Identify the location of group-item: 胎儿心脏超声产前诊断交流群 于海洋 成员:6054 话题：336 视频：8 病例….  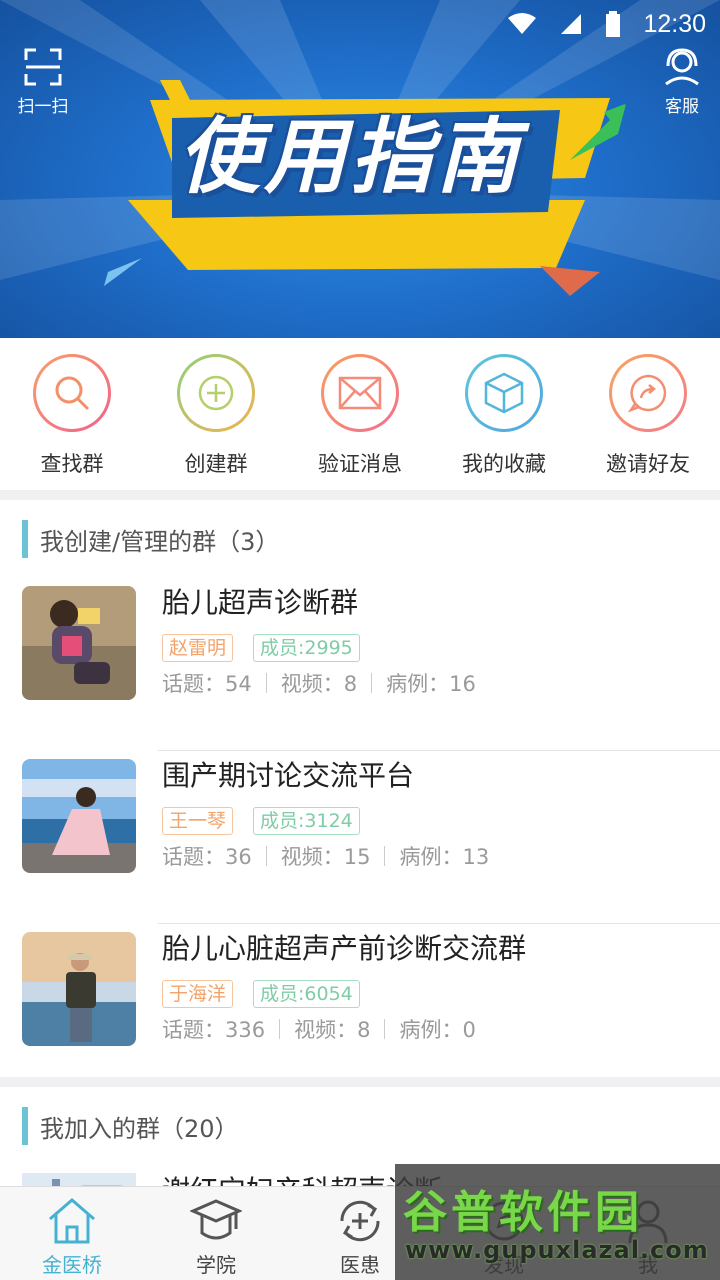
(360, 1010).